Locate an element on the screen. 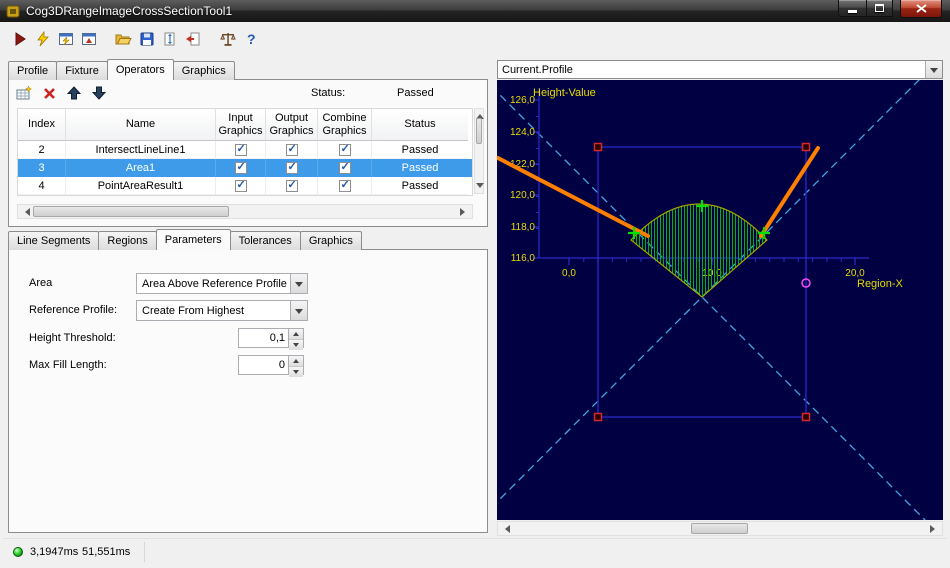 The height and width of the screenshot is (568, 950). update-results-button is located at coordinates (169, 39).